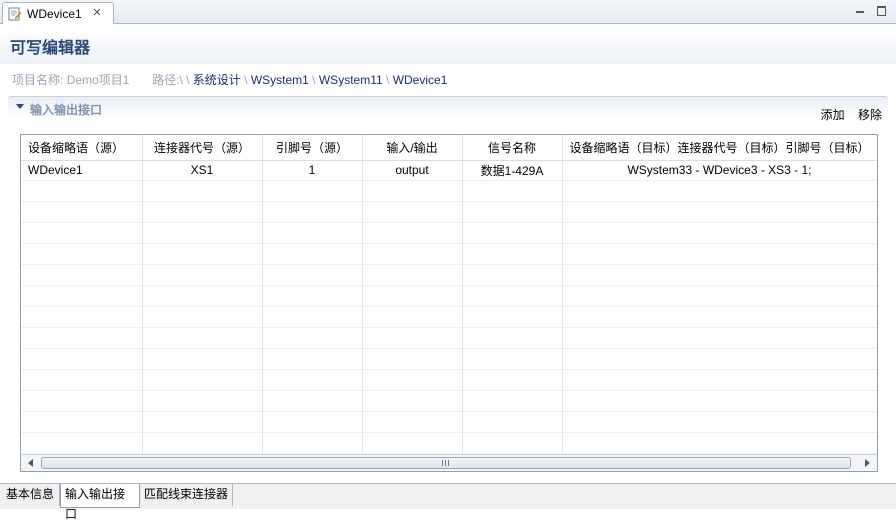 The height and width of the screenshot is (524, 896). Describe the element at coordinates (312, 148) in the screenshot. I see `column-header: 引脚号（源）` at that location.